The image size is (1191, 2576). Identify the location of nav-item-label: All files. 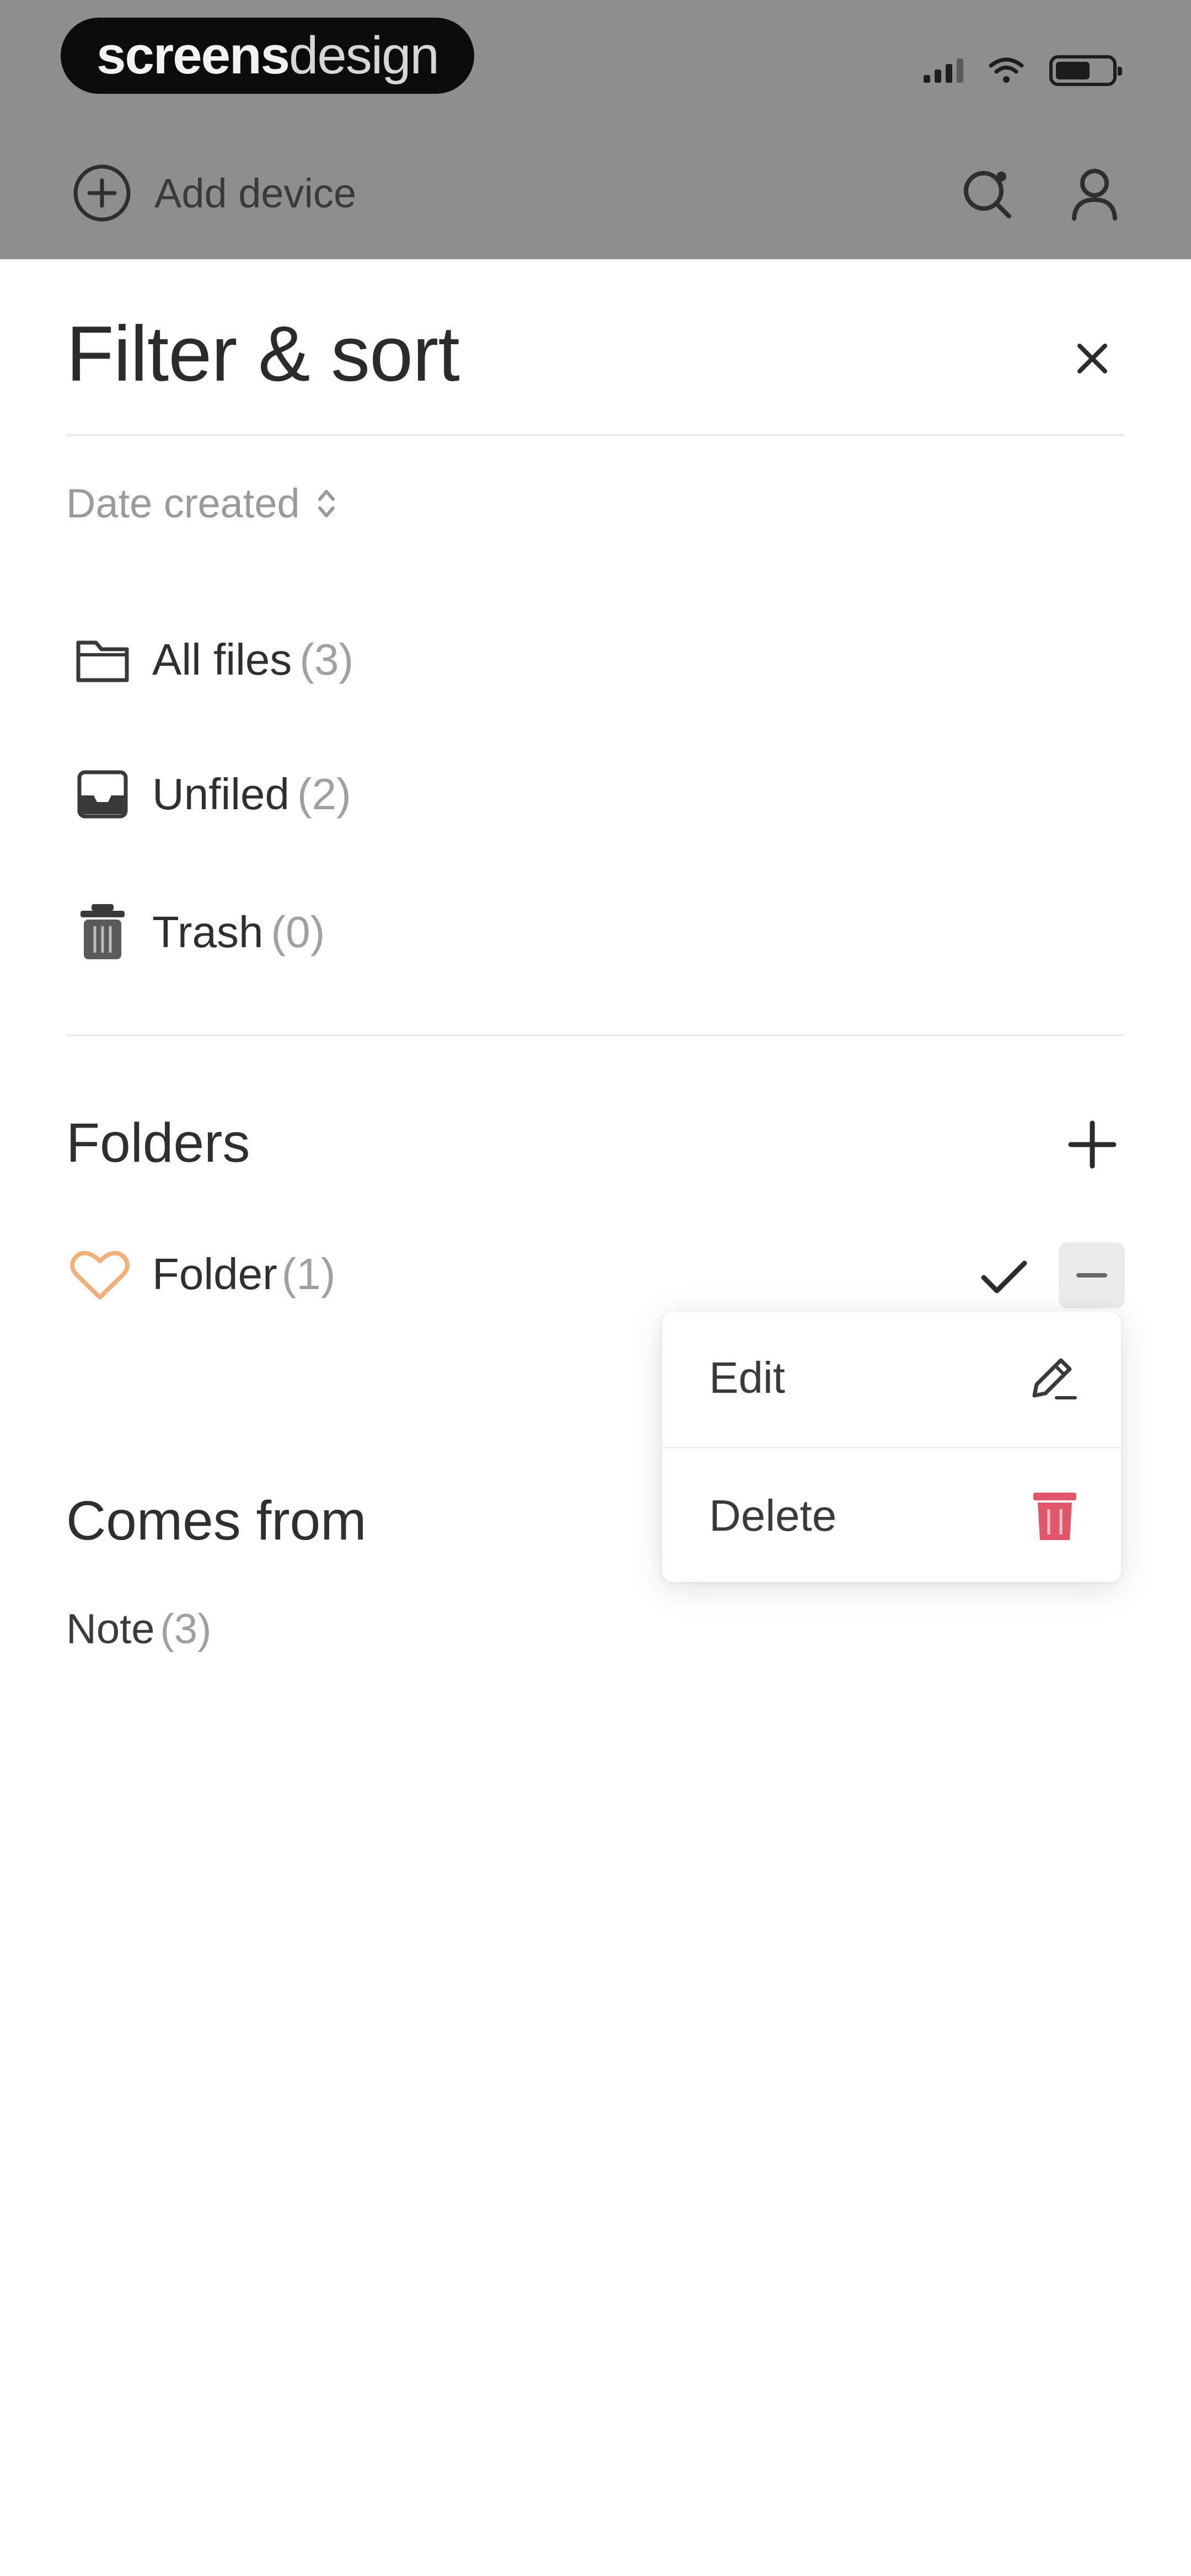
(222, 659).